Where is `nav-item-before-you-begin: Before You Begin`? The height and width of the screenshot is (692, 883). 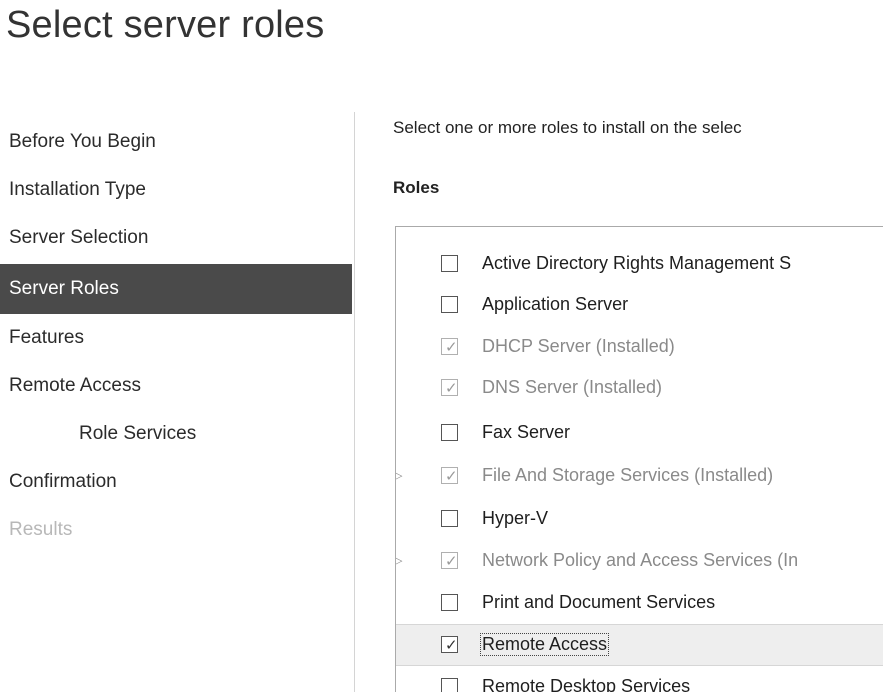 nav-item-before-you-begin: Before You Begin is located at coordinates (176, 142).